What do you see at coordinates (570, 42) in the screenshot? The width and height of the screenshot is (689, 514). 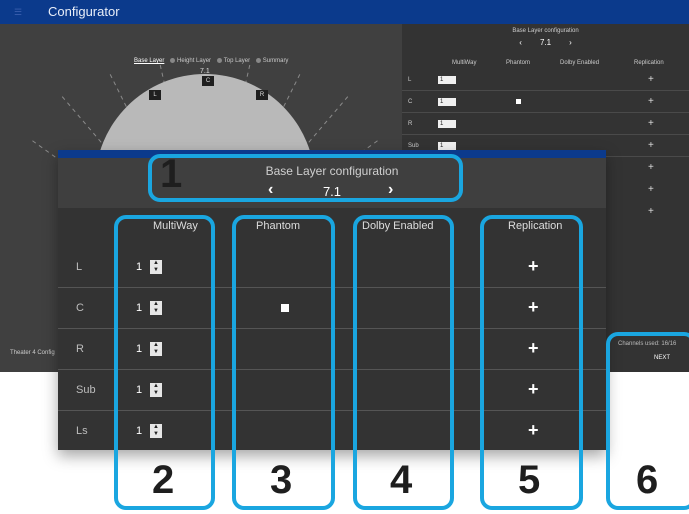 I see `chevron-right-icon: ›` at bounding box center [570, 42].